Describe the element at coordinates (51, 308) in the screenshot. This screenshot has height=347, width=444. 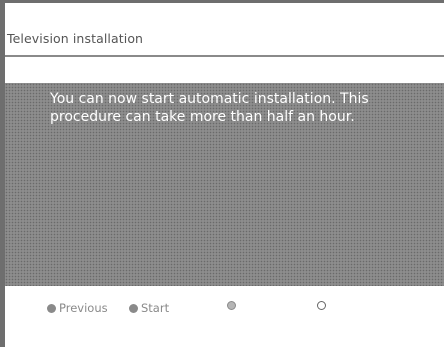
I see `red-dot-icon` at that location.